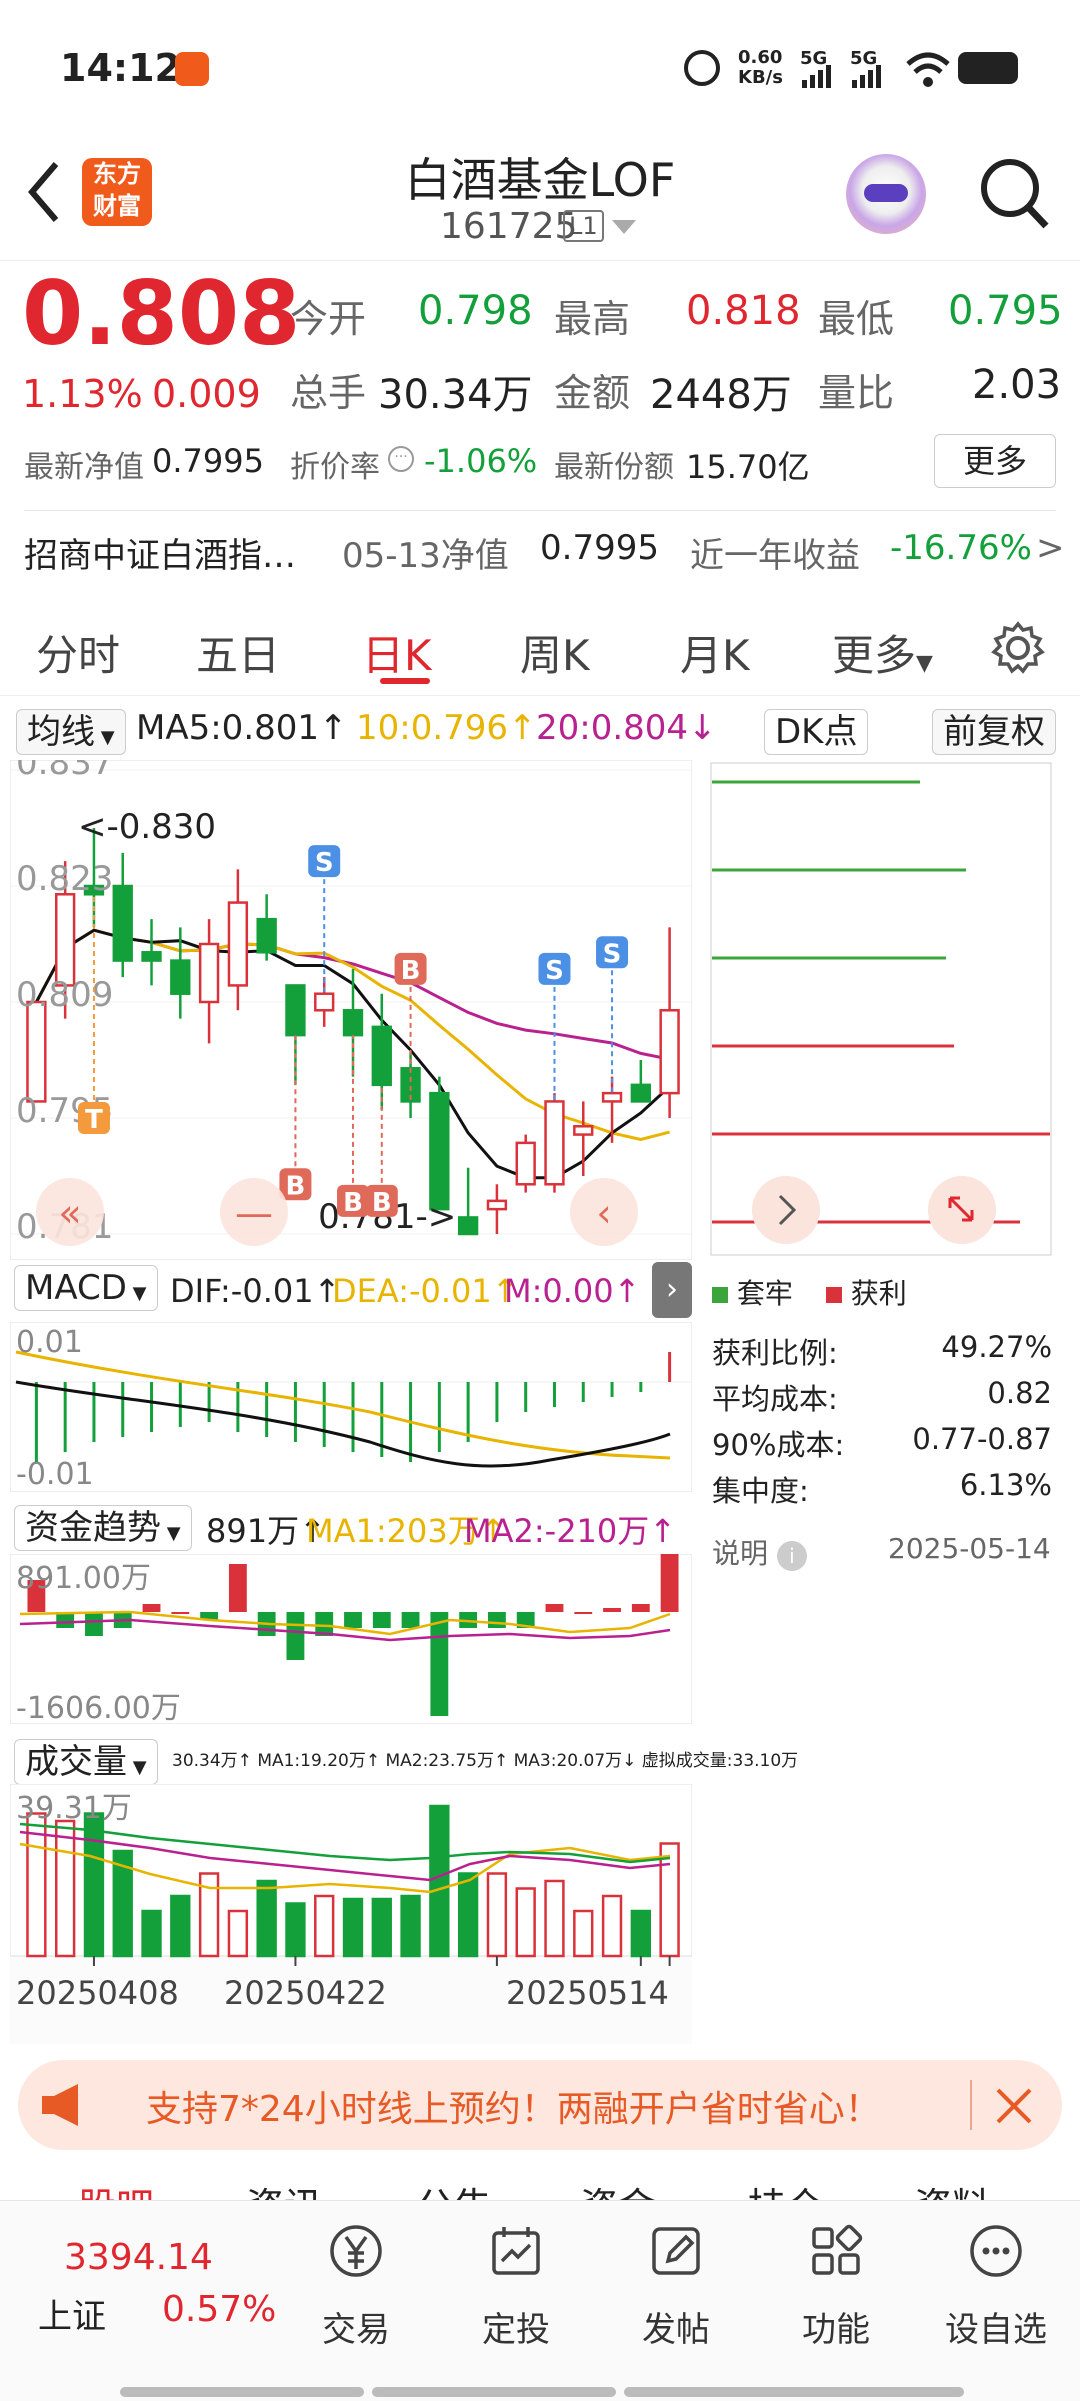  What do you see at coordinates (1017, 385) in the screenshot?
I see `volume-ratio-value: 2.03` at bounding box center [1017, 385].